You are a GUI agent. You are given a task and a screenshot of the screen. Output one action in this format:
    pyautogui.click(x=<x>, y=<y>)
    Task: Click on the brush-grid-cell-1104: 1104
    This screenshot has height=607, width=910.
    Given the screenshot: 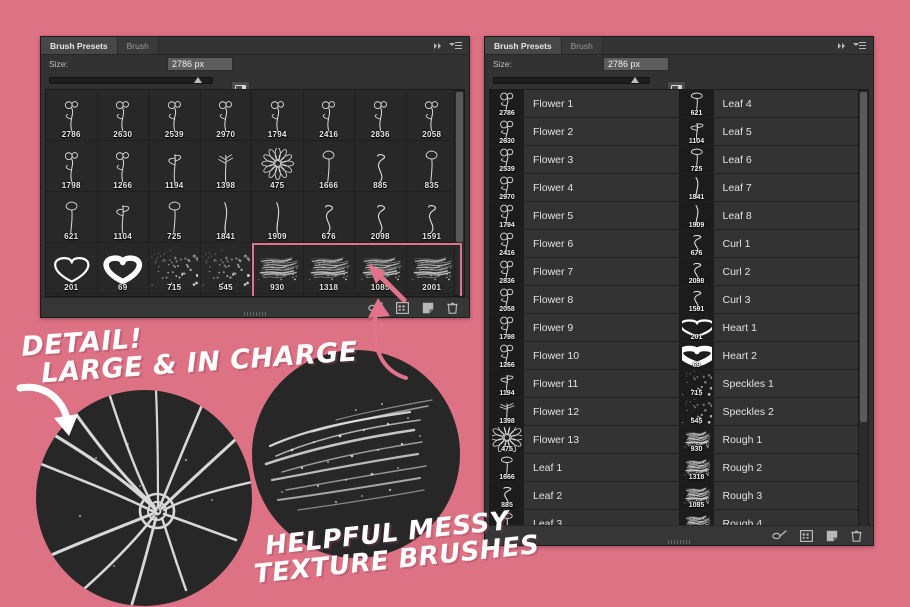 What is the action you would take?
    pyautogui.click(x=123, y=217)
    